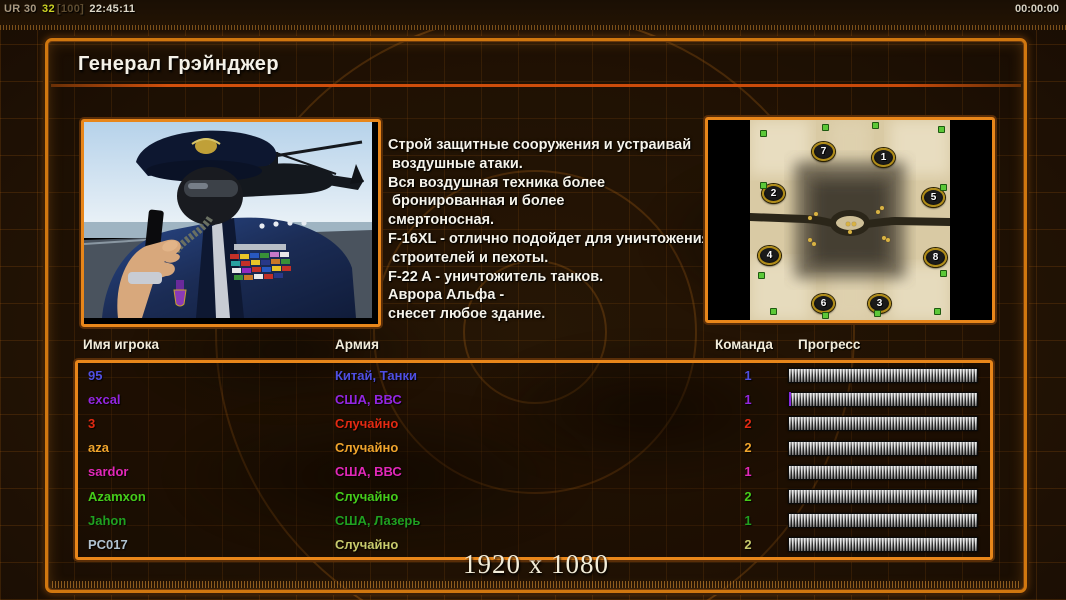 This screenshot has height=600, width=1066. What do you see at coordinates (536, 564) in the screenshot?
I see `resolution-label: 1920 x 1080` at bounding box center [536, 564].